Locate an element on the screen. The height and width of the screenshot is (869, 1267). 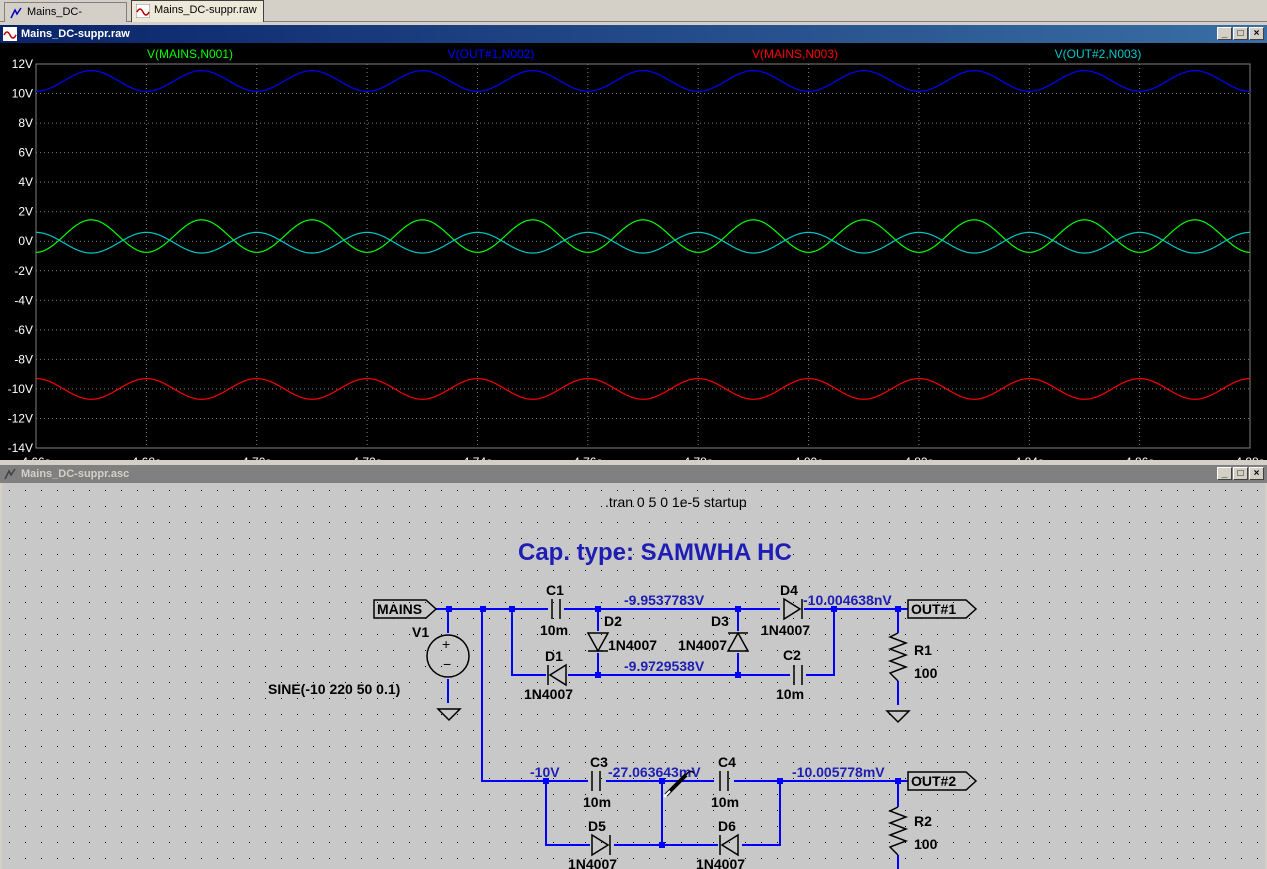
voltage-n-mid2: -27.063643mV is located at coordinates (654, 772).